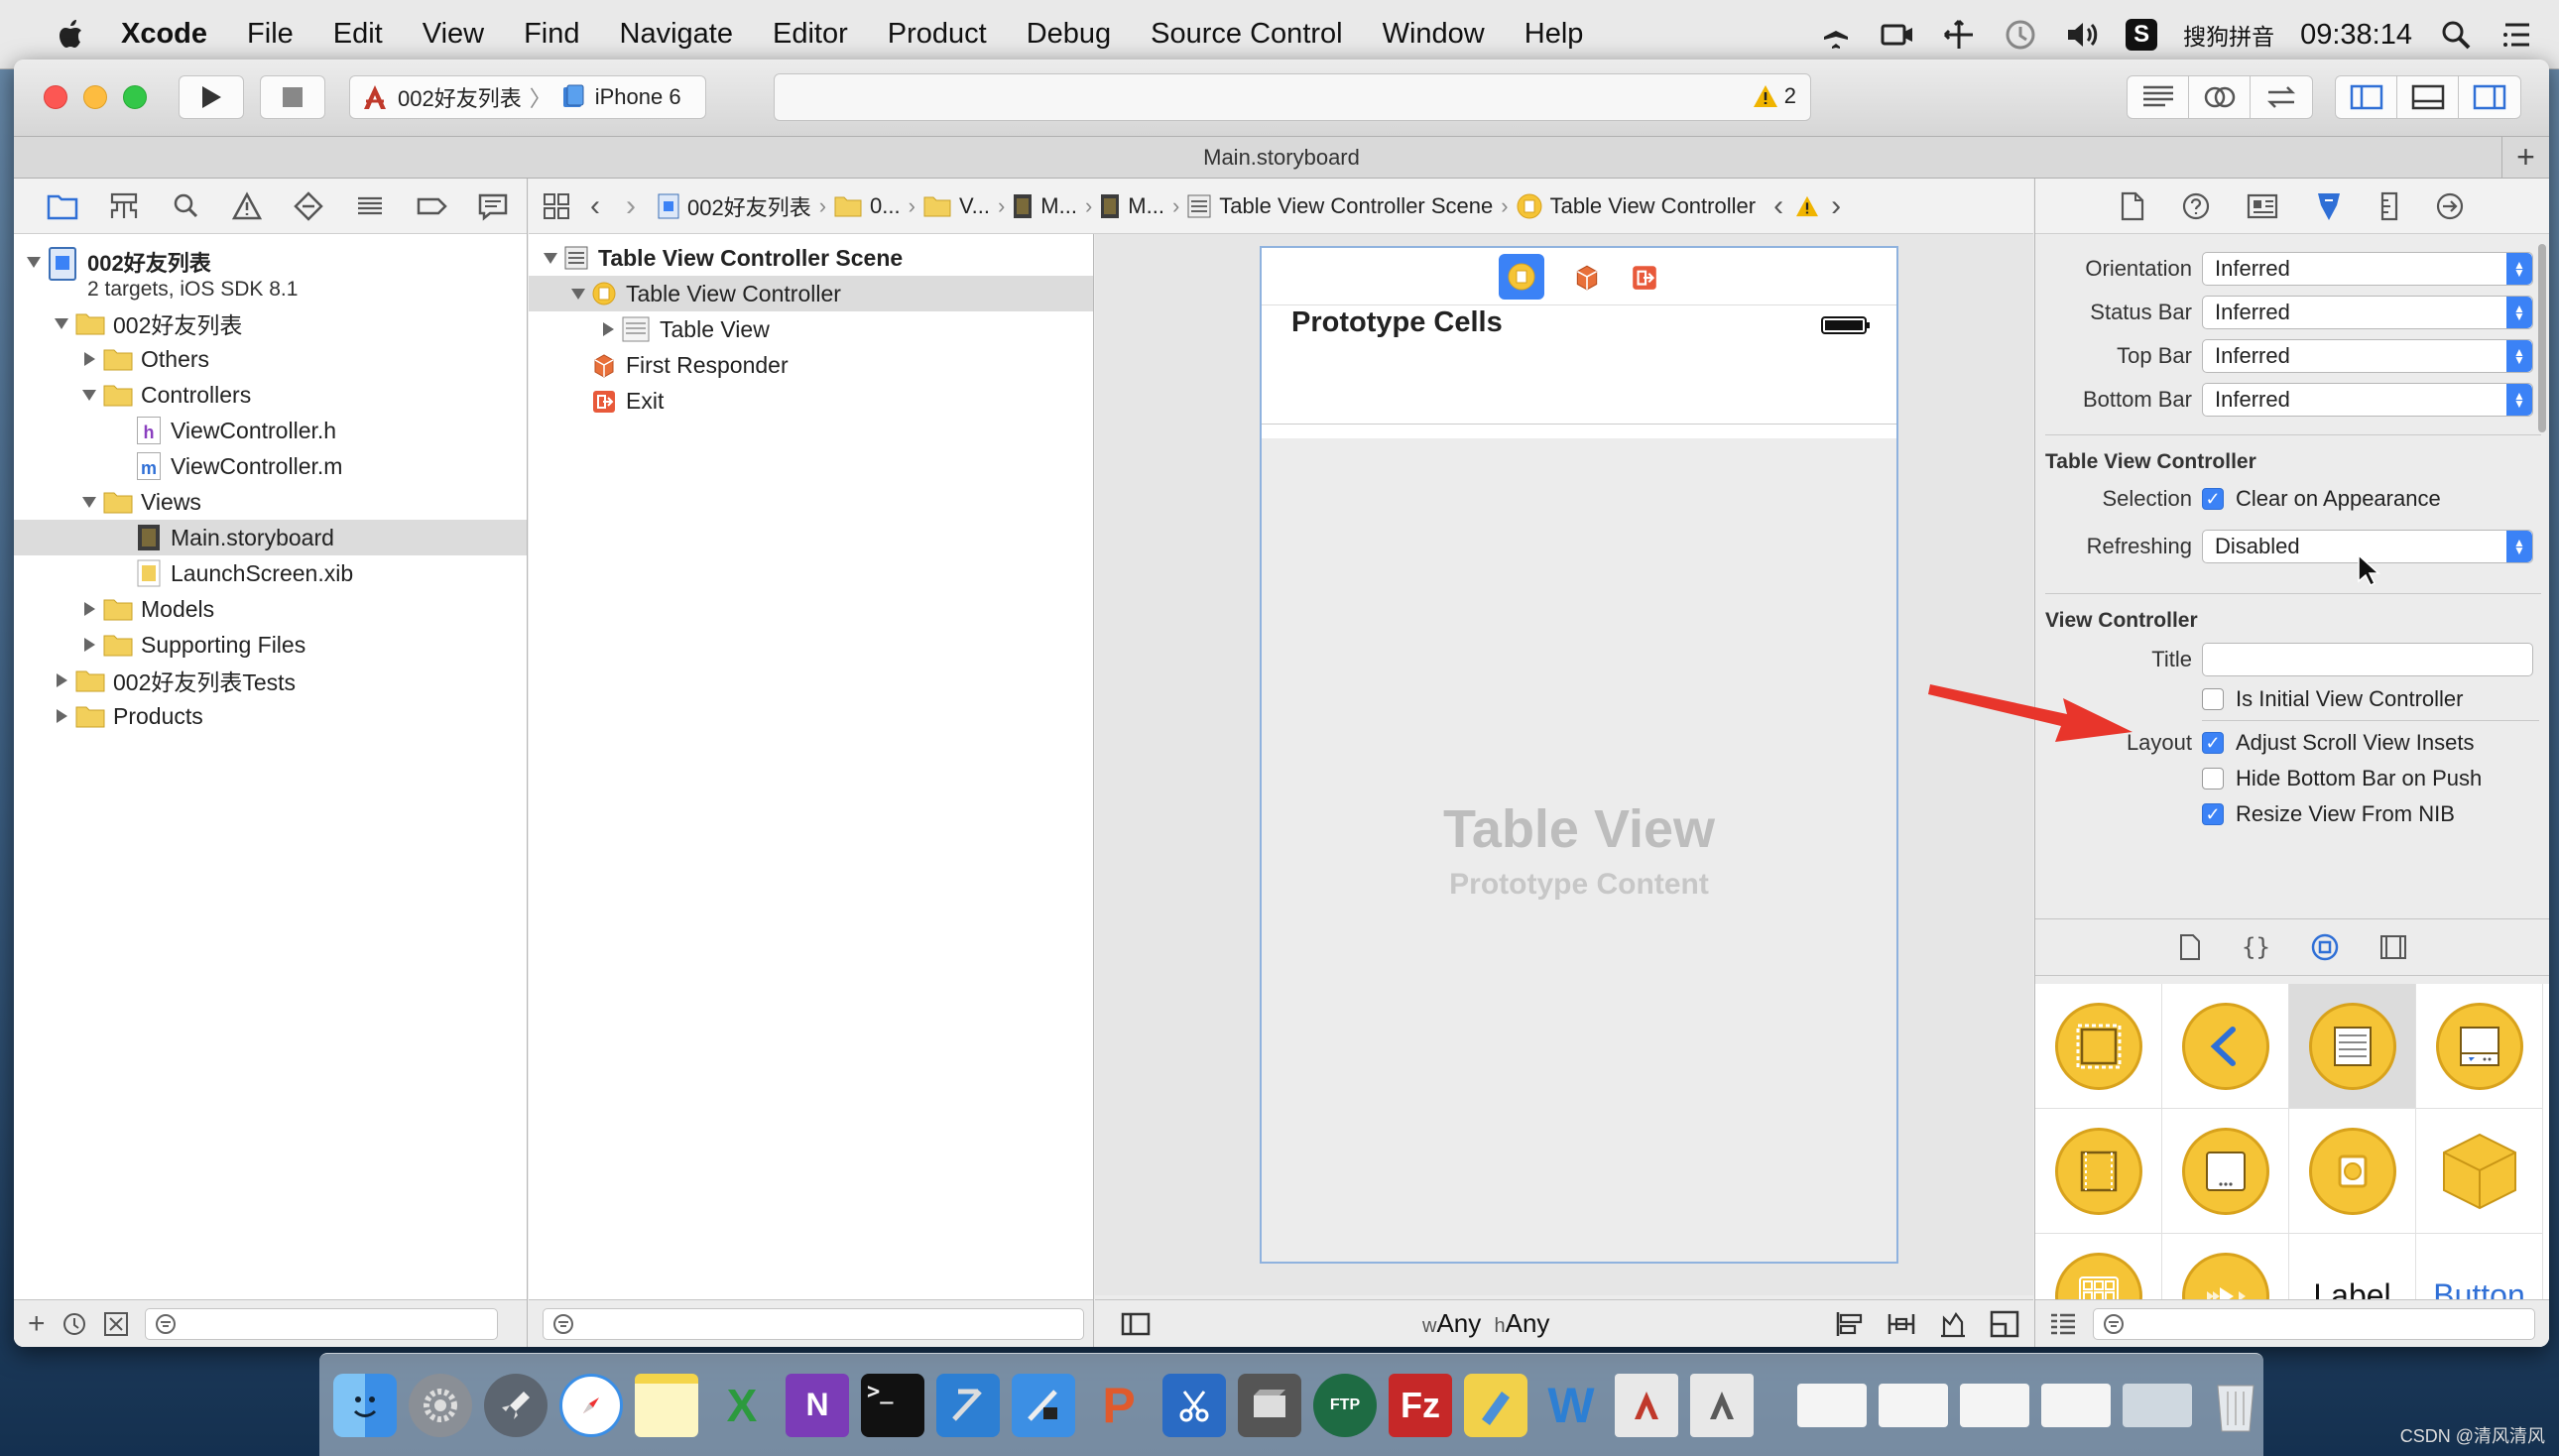  What do you see at coordinates (2213, 499) in the screenshot?
I see `clear-on-appearance-checkbox: ✓` at bounding box center [2213, 499].